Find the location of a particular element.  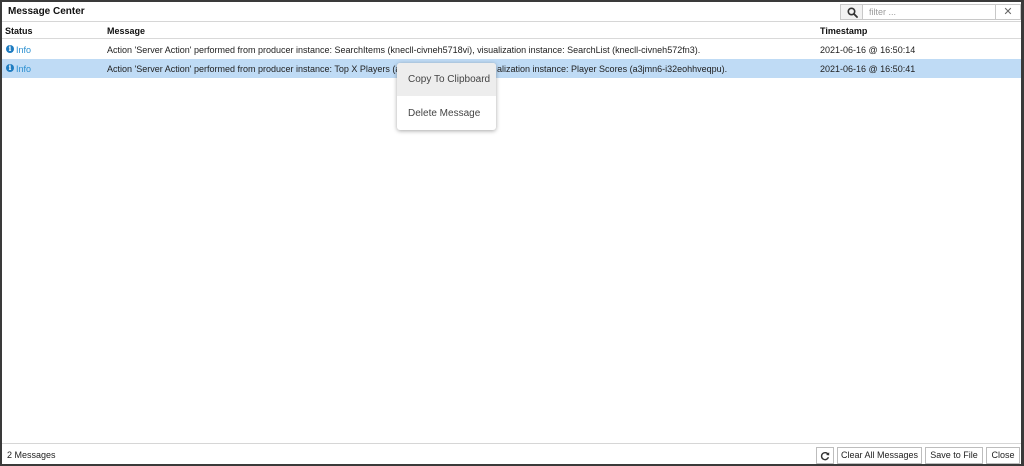

title-bar: Message Center ✕ is located at coordinates (511, 12).